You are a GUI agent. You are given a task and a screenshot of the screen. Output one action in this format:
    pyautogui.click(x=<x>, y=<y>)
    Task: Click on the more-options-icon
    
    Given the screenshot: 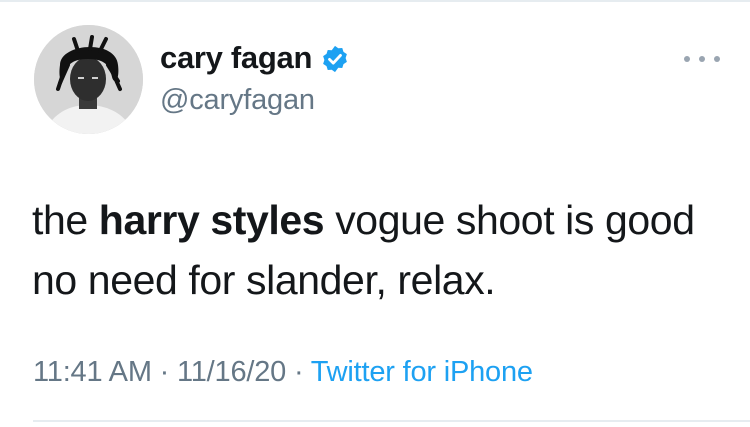 What is the action you would take?
    pyautogui.click(x=702, y=59)
    